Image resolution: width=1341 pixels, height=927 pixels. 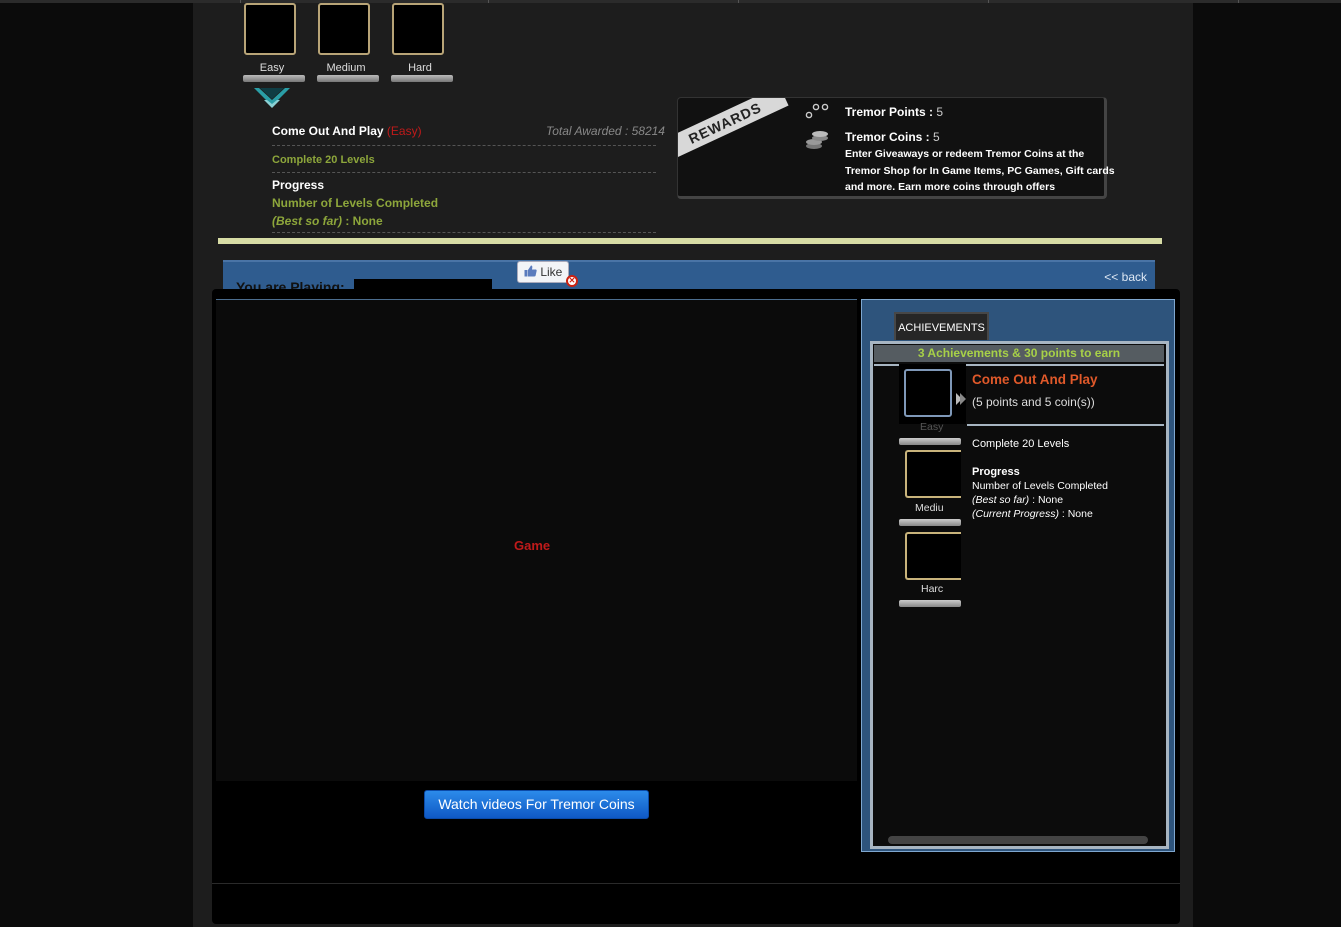 I want to click on tier-medium-progress, so click(x=348, y=78).